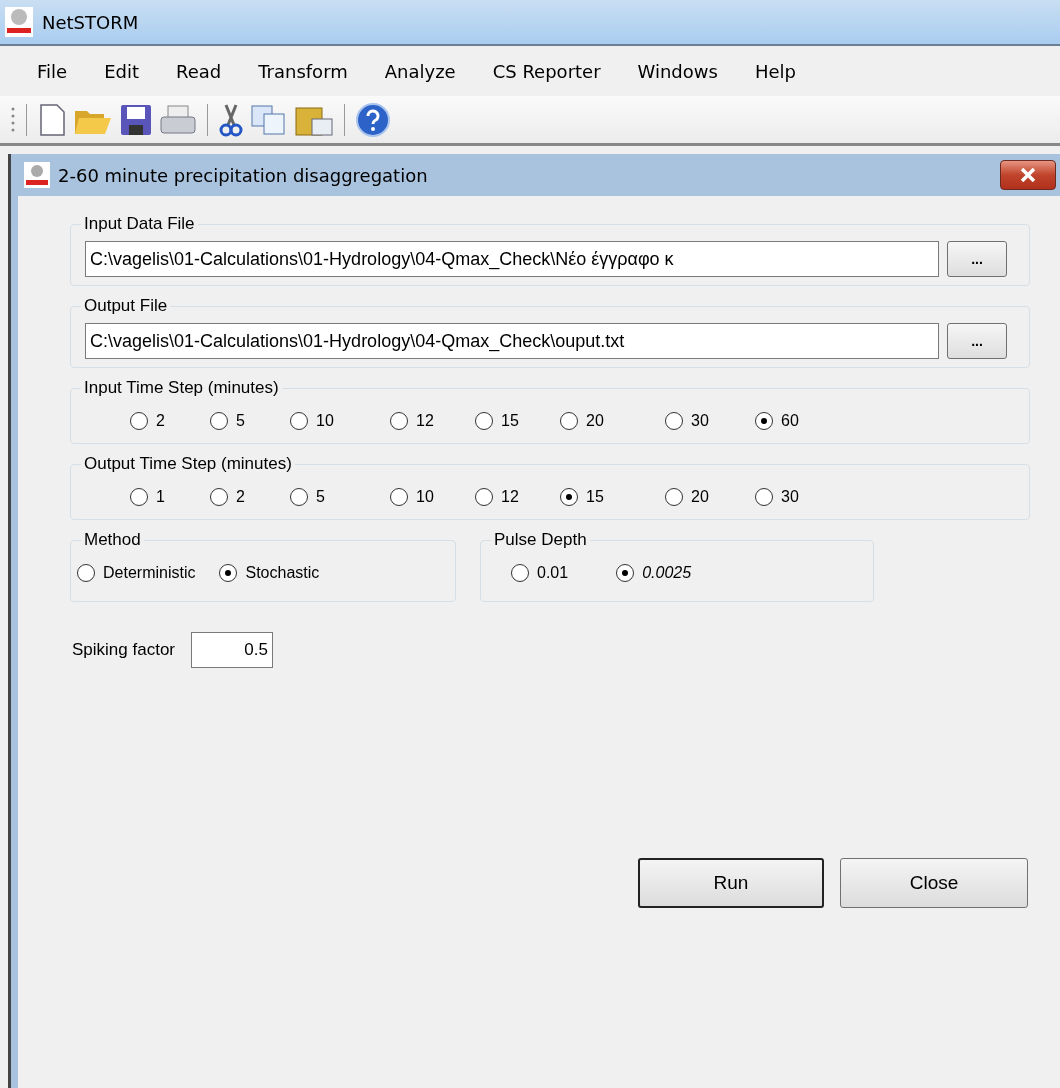 The height and width of the screenshot is (1088, 1060). Describe the element at coordinates (121, 71) in the screenshot. I see `menu-item: Edit` at that location.